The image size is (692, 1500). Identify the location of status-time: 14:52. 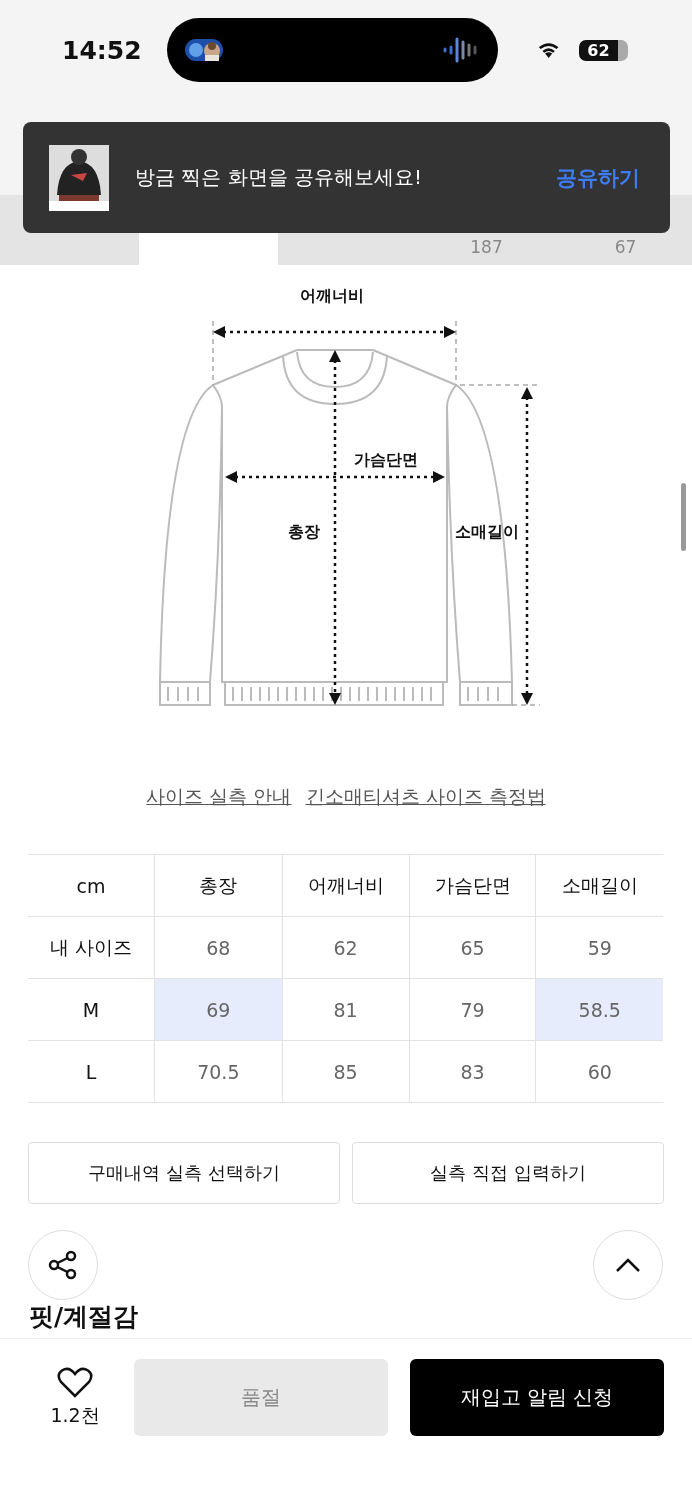
(102, 50).